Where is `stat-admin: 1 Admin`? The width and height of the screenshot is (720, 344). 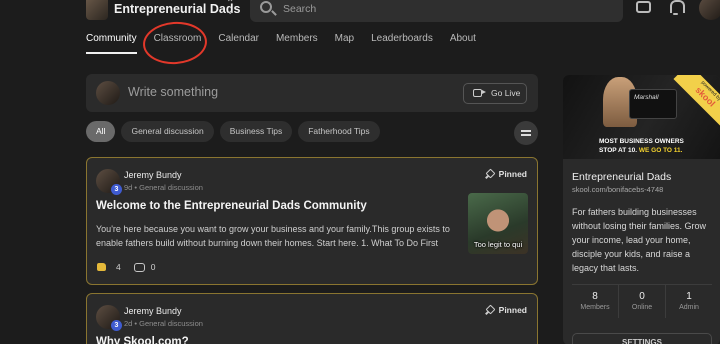
stat-admin: 1 Admin is located at coordinates (689, 301).